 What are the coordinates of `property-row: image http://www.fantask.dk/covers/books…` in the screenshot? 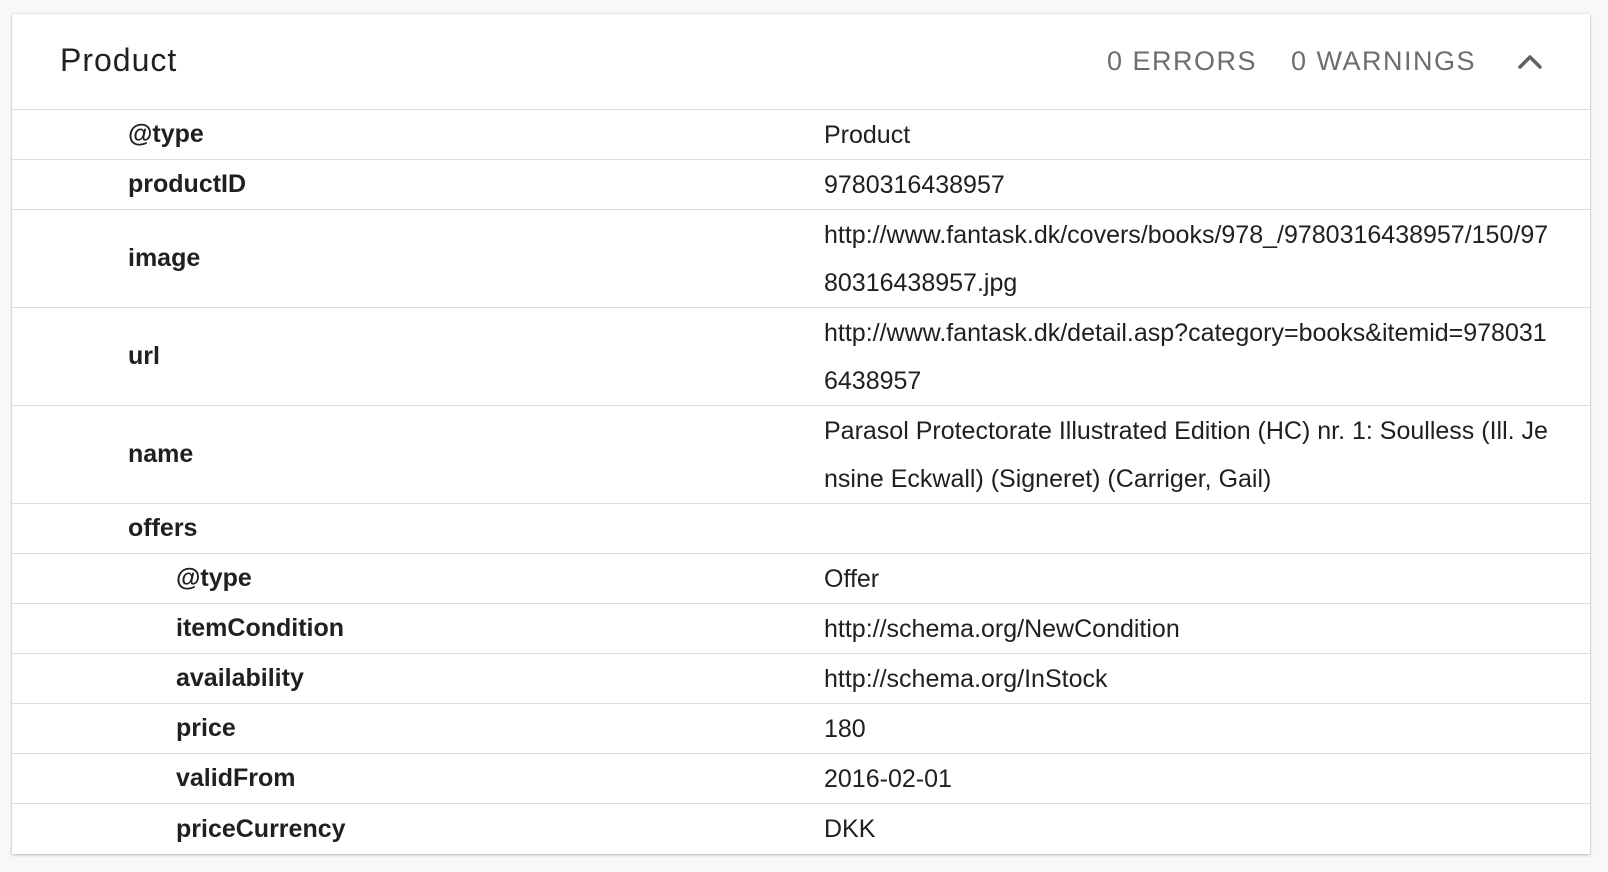 It's located at (801, 259).